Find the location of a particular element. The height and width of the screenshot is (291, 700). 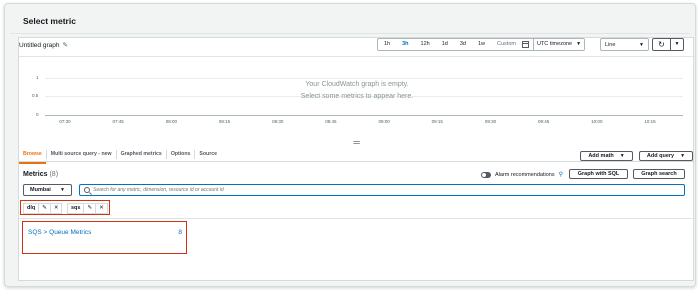

metrics-heading: Metrics (8) is located at coordinates (40, 174).